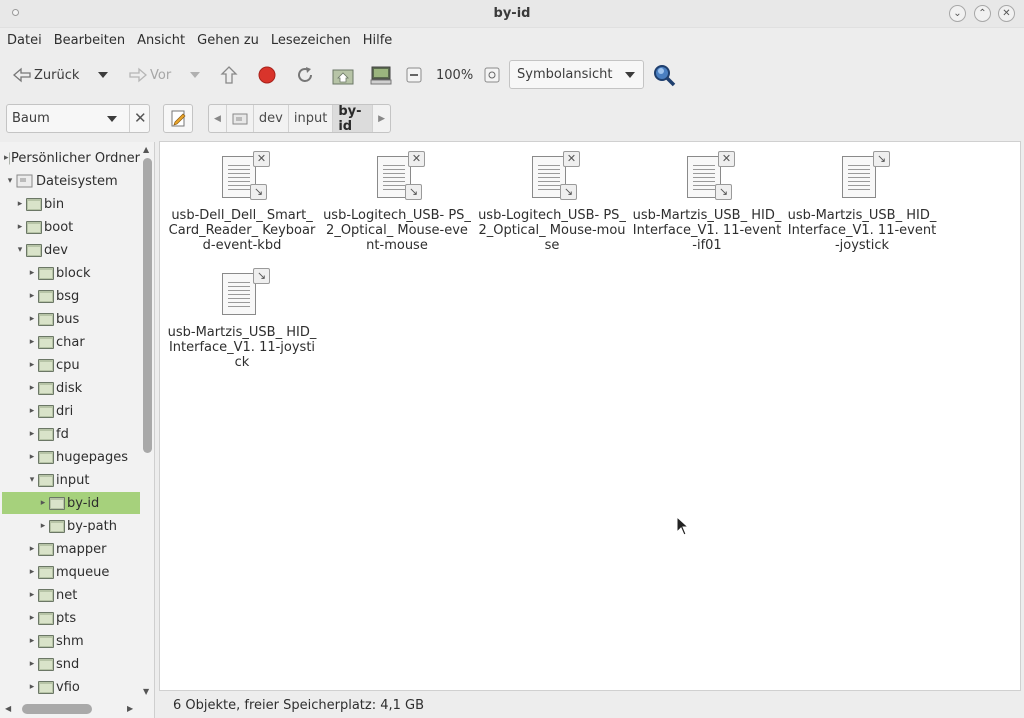 Image resolution: width=1024 pixels, height=718 pixels. What do you see at coordinates (229, 75) in the screenshot?
I see `up-button` at bounding box center [229, 75].